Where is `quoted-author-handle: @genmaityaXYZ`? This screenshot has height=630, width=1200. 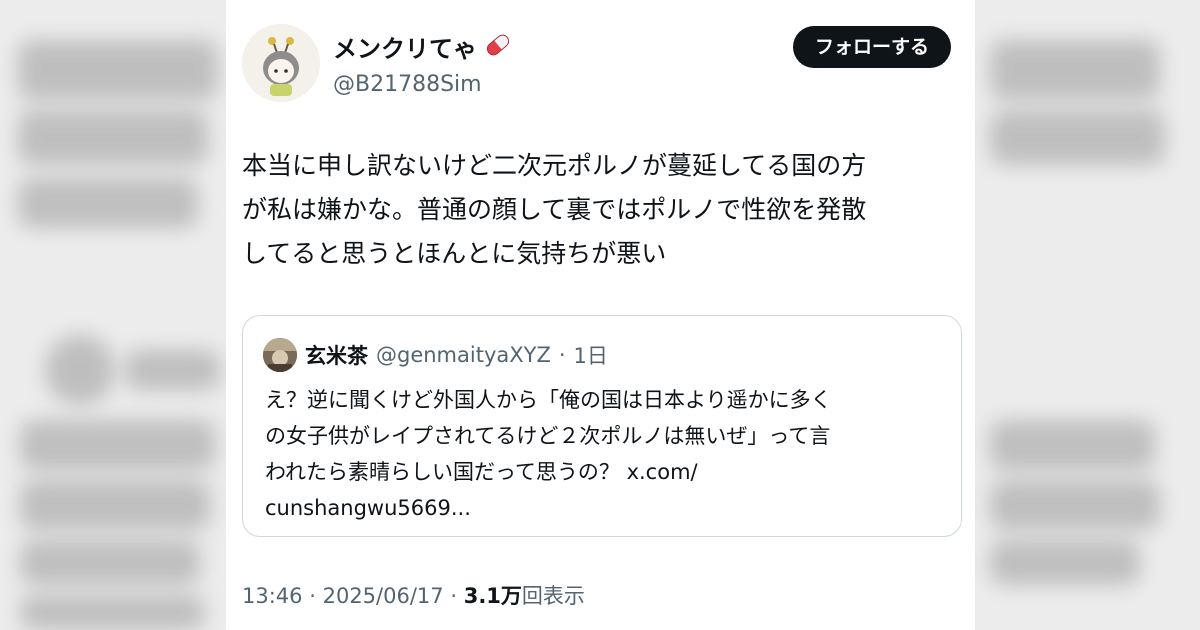
quoted-author-handle: @genmaityaXYZ is located at coordinates (463, 355).